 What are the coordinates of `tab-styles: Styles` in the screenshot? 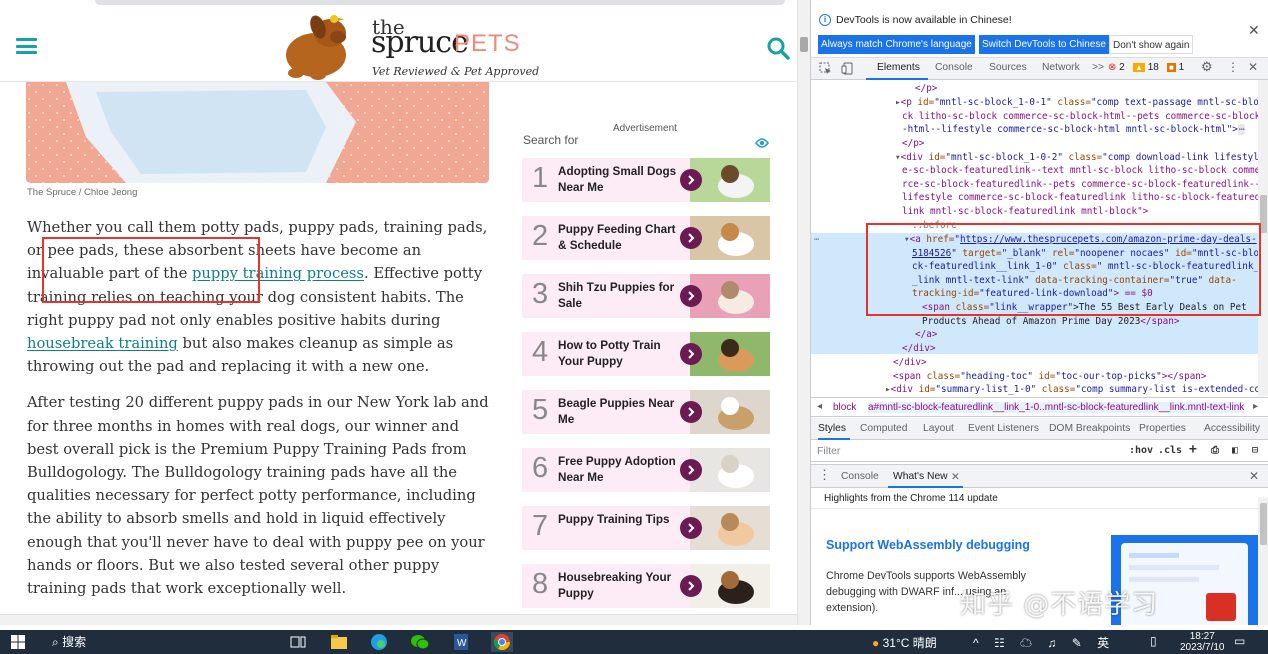 It's located at (832, 428).